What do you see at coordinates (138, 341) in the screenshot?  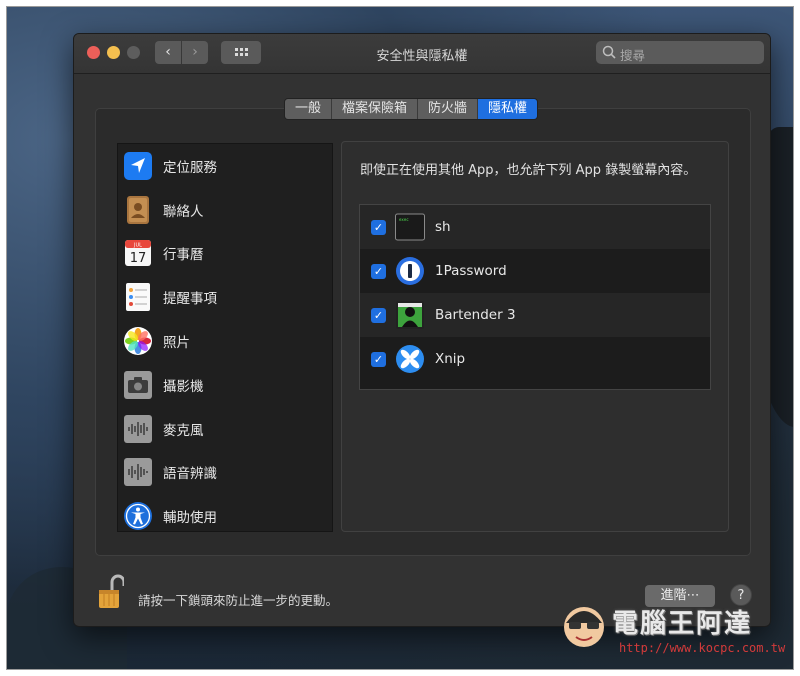 I see `photos-icon` at bounding box center [138, 341].